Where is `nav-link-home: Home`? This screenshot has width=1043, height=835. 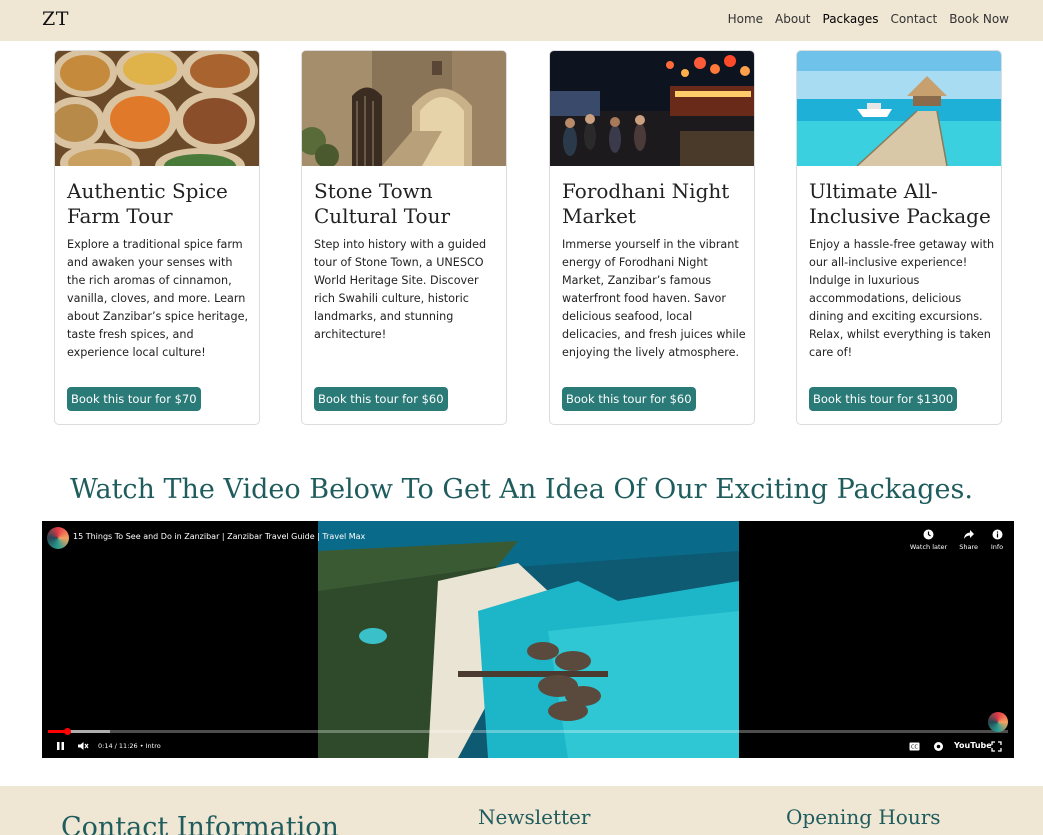 nav-link-home: Home is located at coordinates (745, 19).